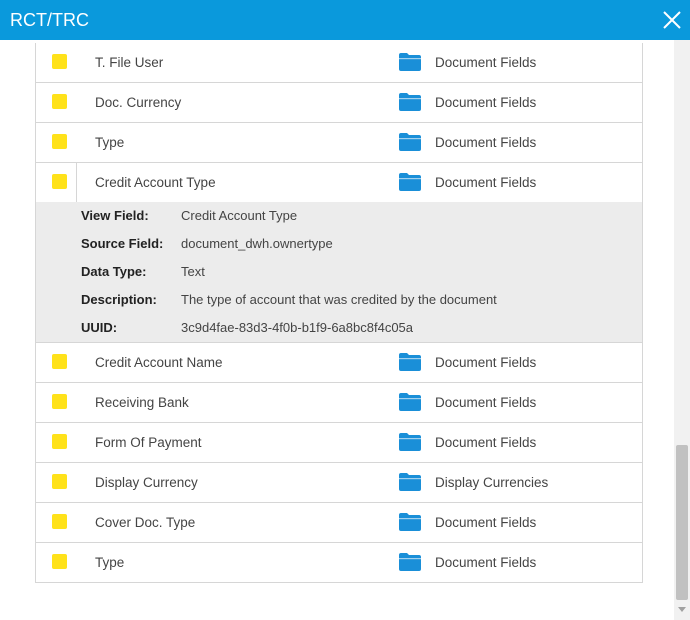 The width and height of the screenshot is (690, 620). What do you see at coordinates (297, 327) in the screenshot?
I see `detail-value: 3c9d4fae-83d3-4f0b-b1f9-6a8bc8f4c05a` at bounding box center [297, 327].